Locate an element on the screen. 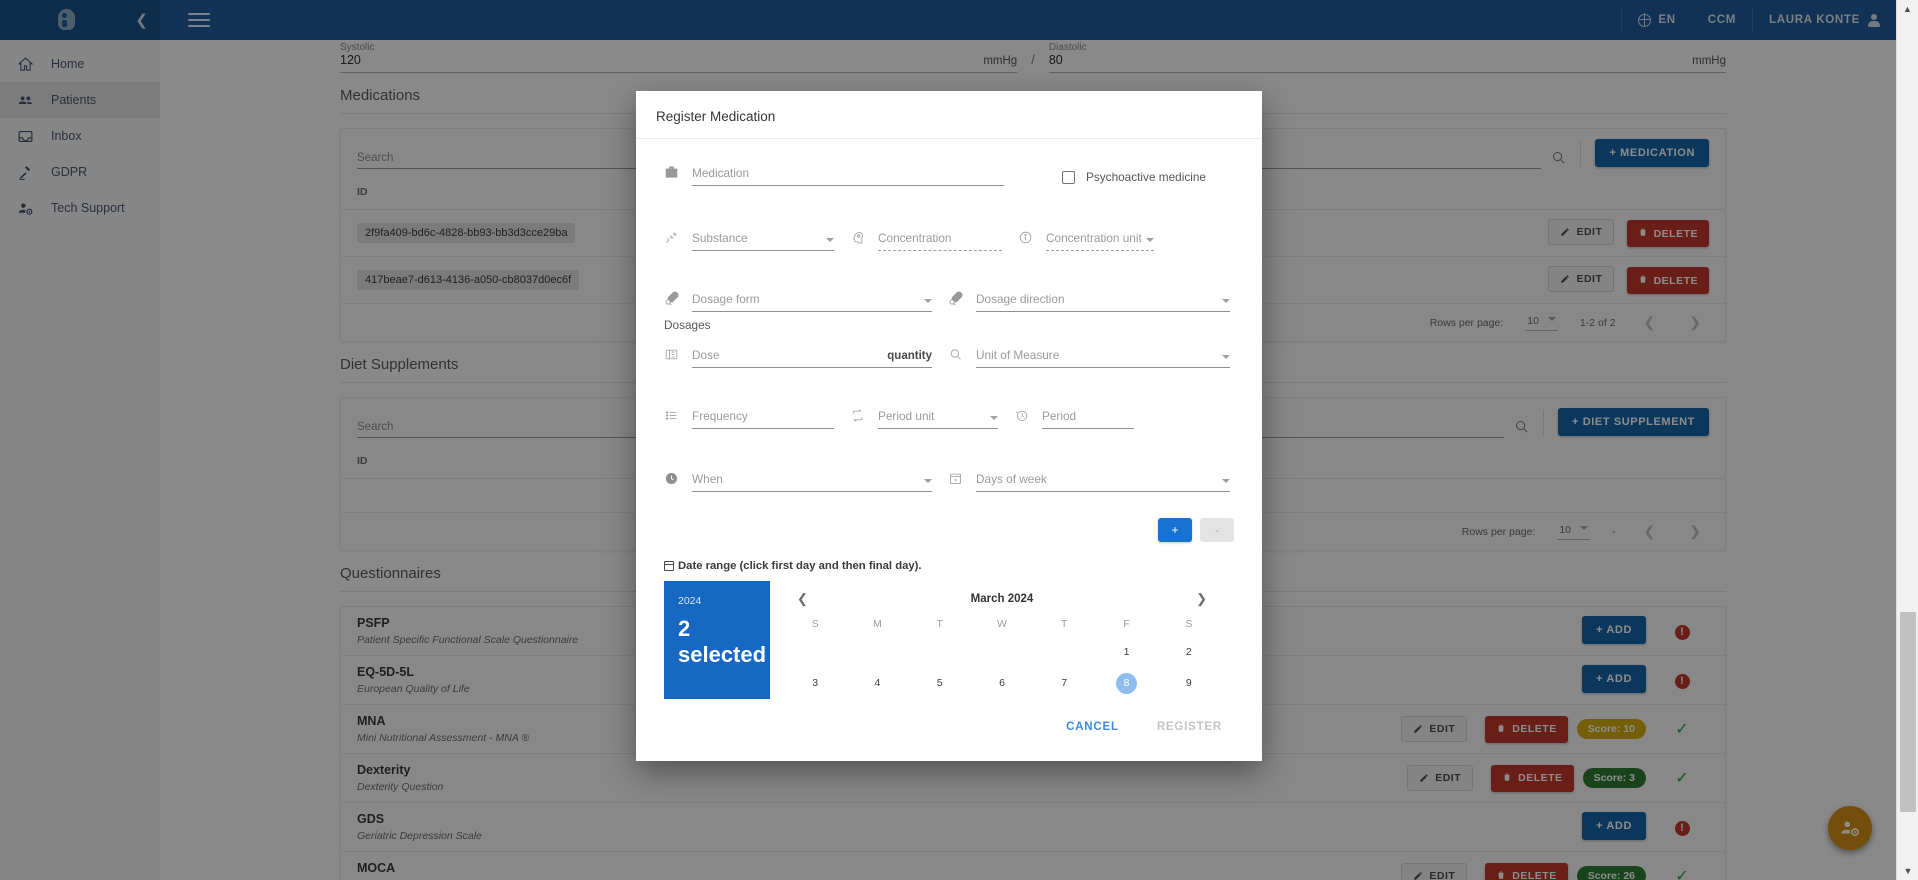 The width and height of the screenshot is (1918, 880). calendar-day: 3 is located at coordinates (815, 683).